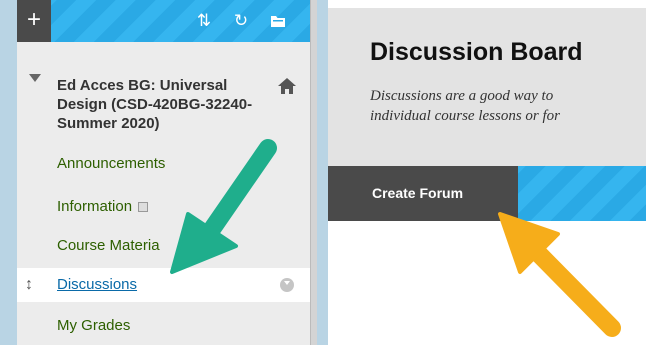 Image resolution: width=646 pixels, height=345 pixels. Describe the element at coordinates (476, 52) in the screenshot. I see `page-title: Discussion Board` at that location.